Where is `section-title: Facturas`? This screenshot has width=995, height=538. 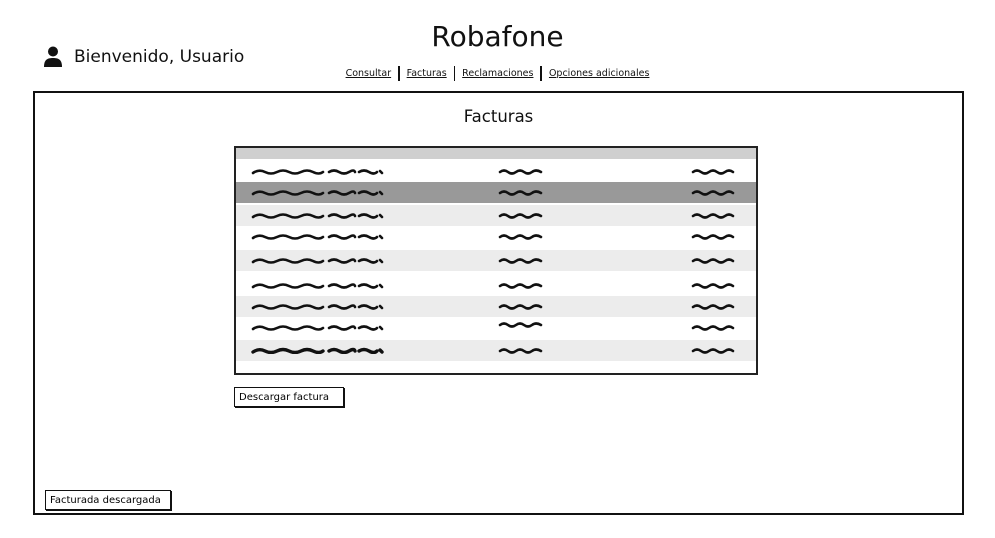 section-title: Facturas is located at coordinates (498, 116).